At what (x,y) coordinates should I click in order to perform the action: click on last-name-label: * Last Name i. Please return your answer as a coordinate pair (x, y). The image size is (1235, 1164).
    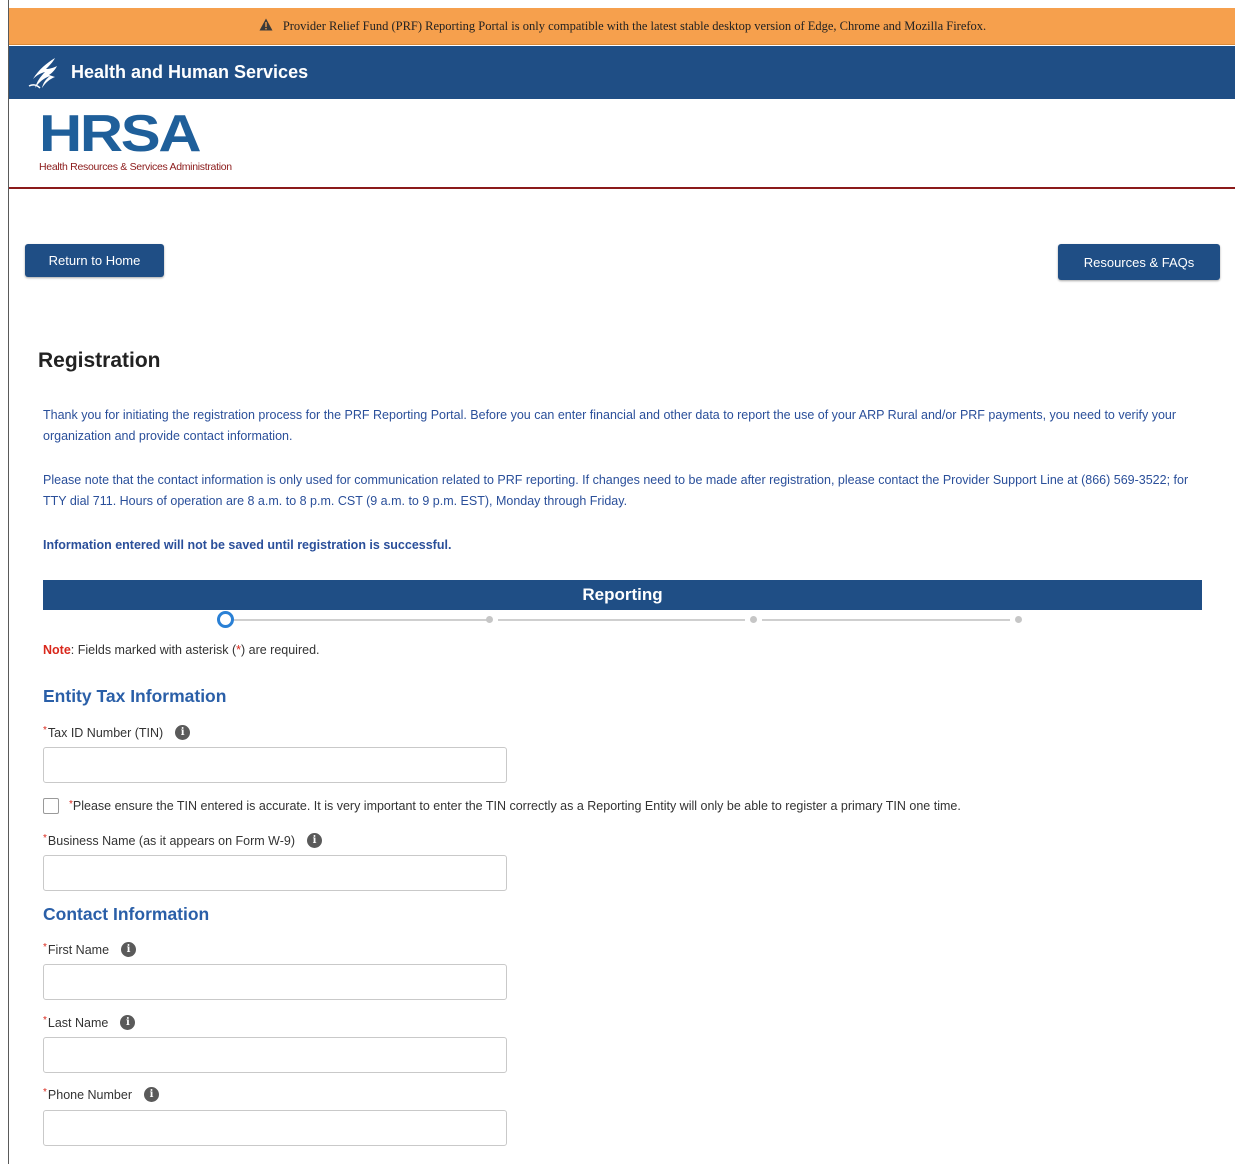
    Looking at the image, I should click on (89, 1022).